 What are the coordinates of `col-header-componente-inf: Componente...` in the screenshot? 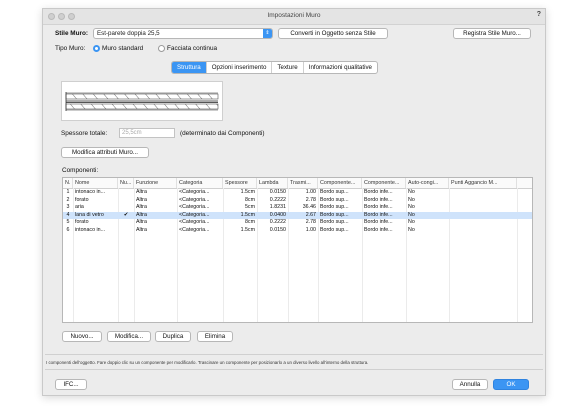 It's located at (384, 183).